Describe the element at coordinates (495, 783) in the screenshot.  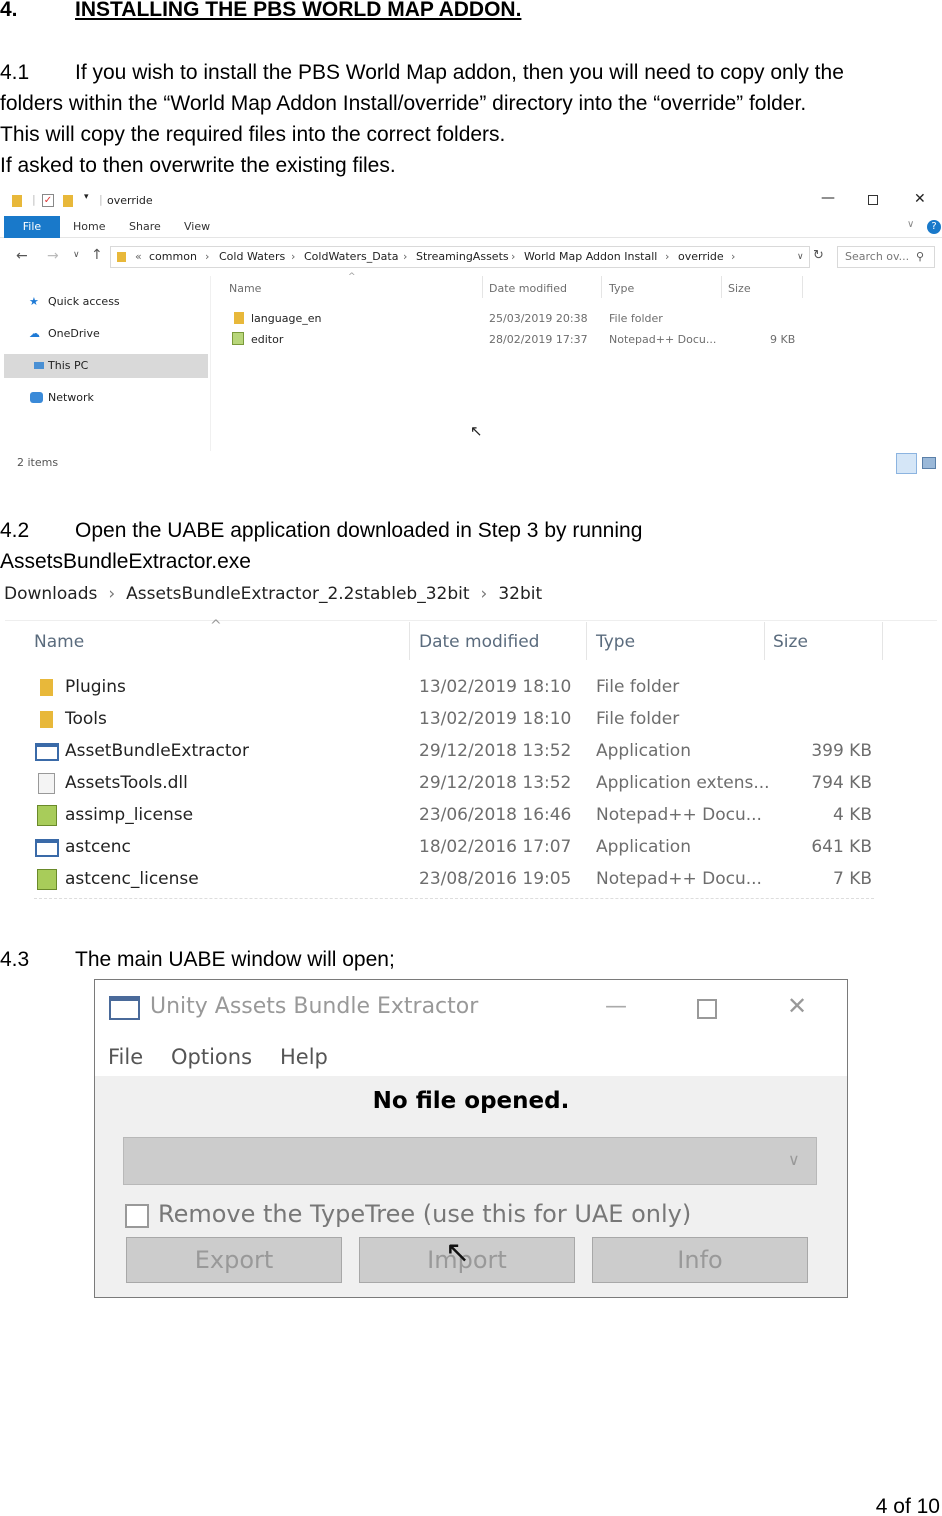
I see `file-date: 29/12/2018 13:52` at that location.